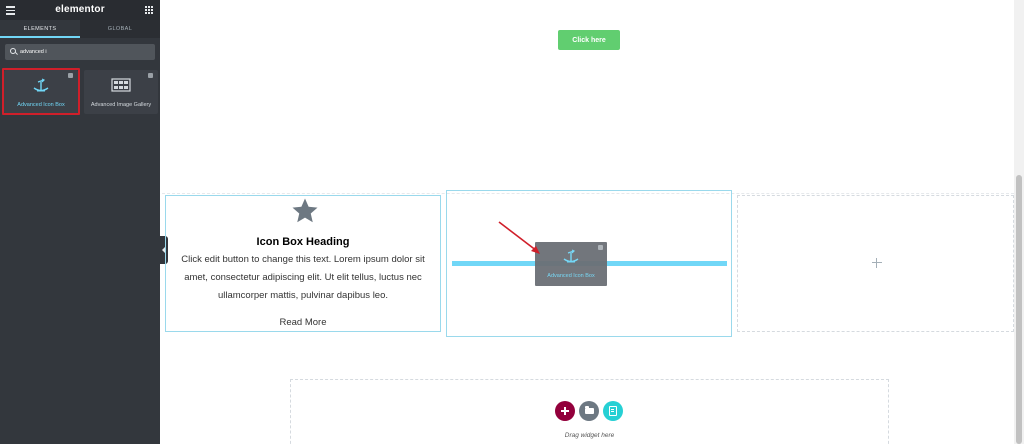 The height and width of the screenshot is (444, 1024). Describe the element at coordinates (589, 435) in the screenshot. I see `drag-widget-hint: Drag widget here` at that location.